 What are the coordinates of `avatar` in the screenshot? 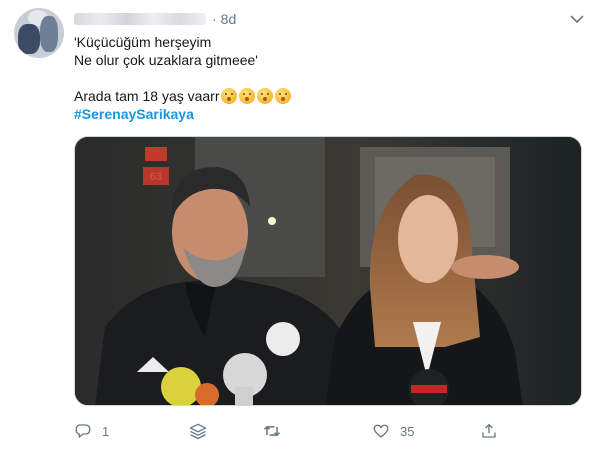 It's located at (39, 33).